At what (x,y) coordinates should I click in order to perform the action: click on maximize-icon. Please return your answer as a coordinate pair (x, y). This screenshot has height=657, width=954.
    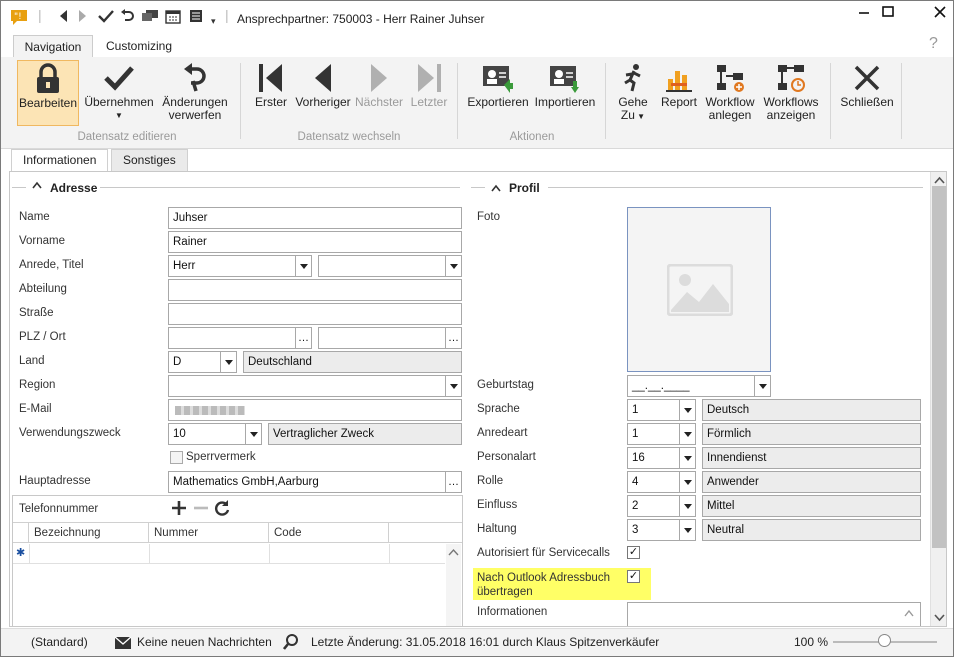
    Looking at the image, I should click on (888, 13).